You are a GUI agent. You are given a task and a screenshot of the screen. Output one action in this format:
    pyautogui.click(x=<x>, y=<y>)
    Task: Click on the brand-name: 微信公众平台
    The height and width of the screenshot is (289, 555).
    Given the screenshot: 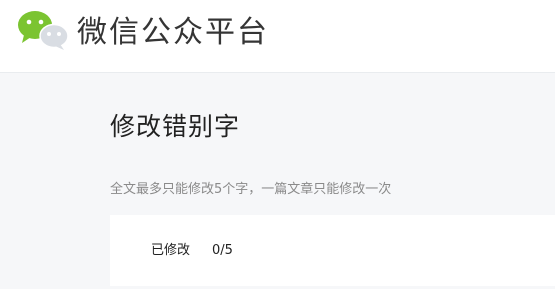 What is the action you would take?
    pyautogui.click(x=173, y=33)
    